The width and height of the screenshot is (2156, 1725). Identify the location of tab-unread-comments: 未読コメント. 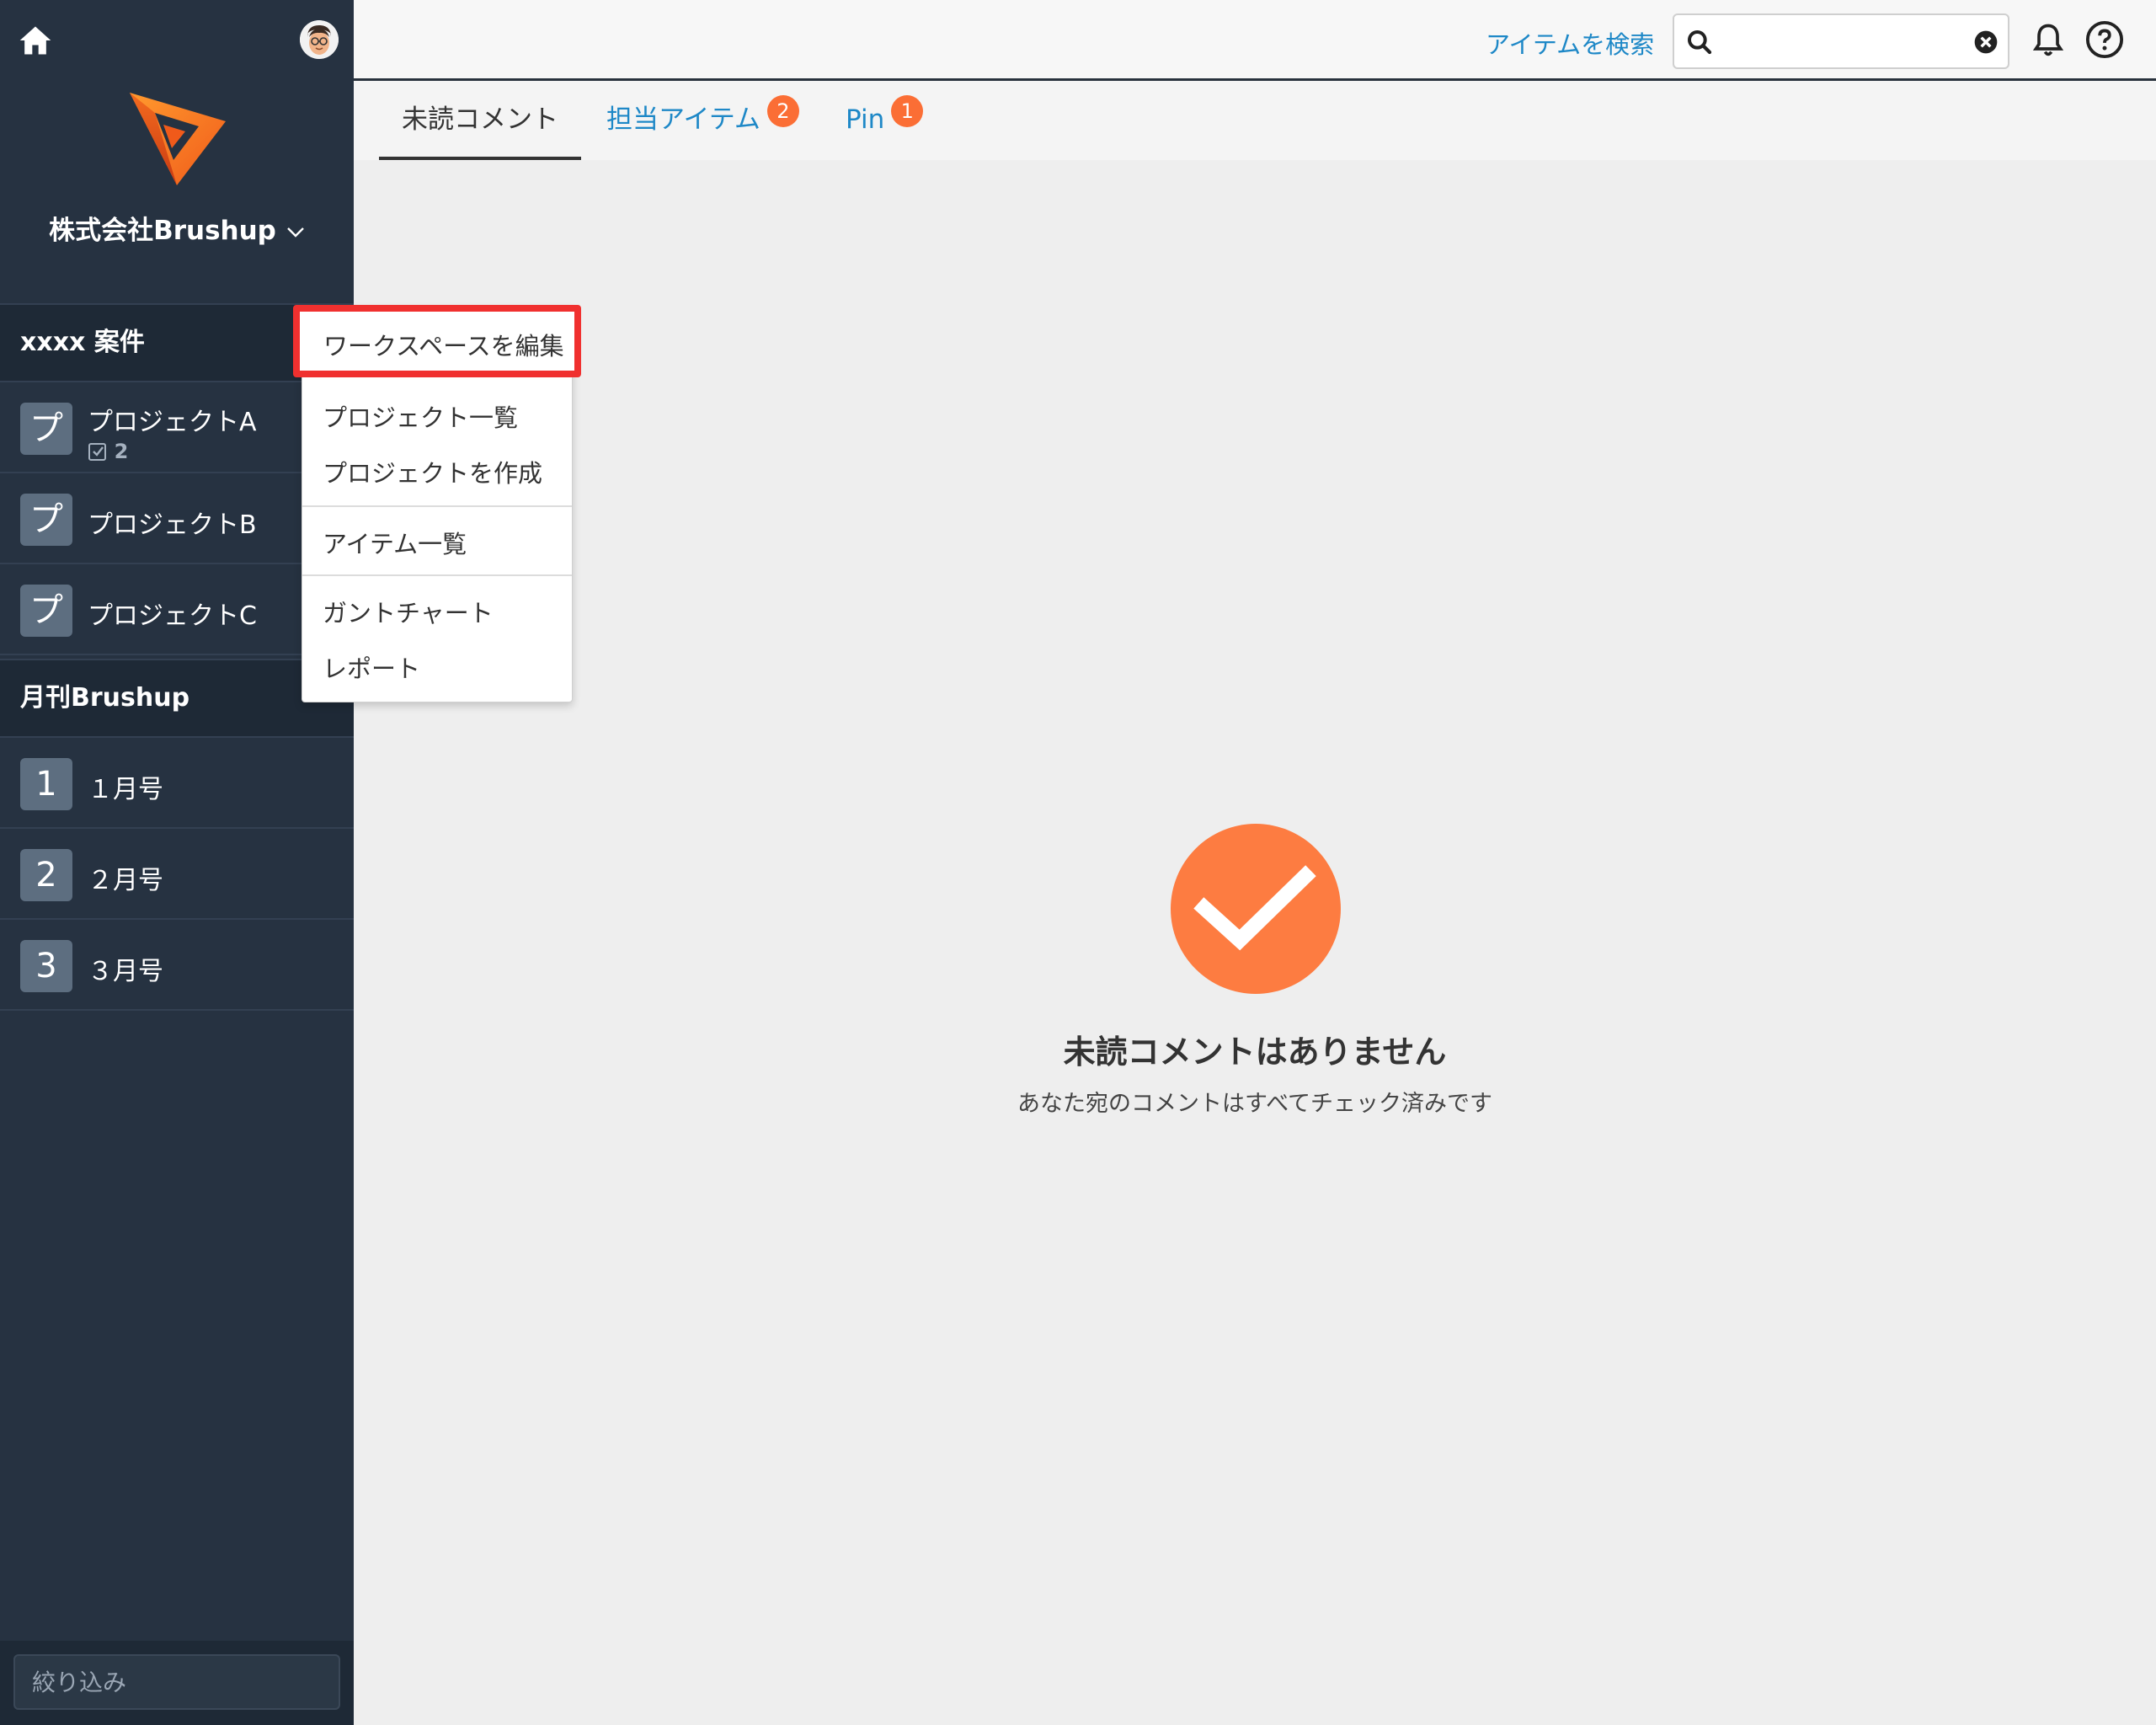
(480, 120).